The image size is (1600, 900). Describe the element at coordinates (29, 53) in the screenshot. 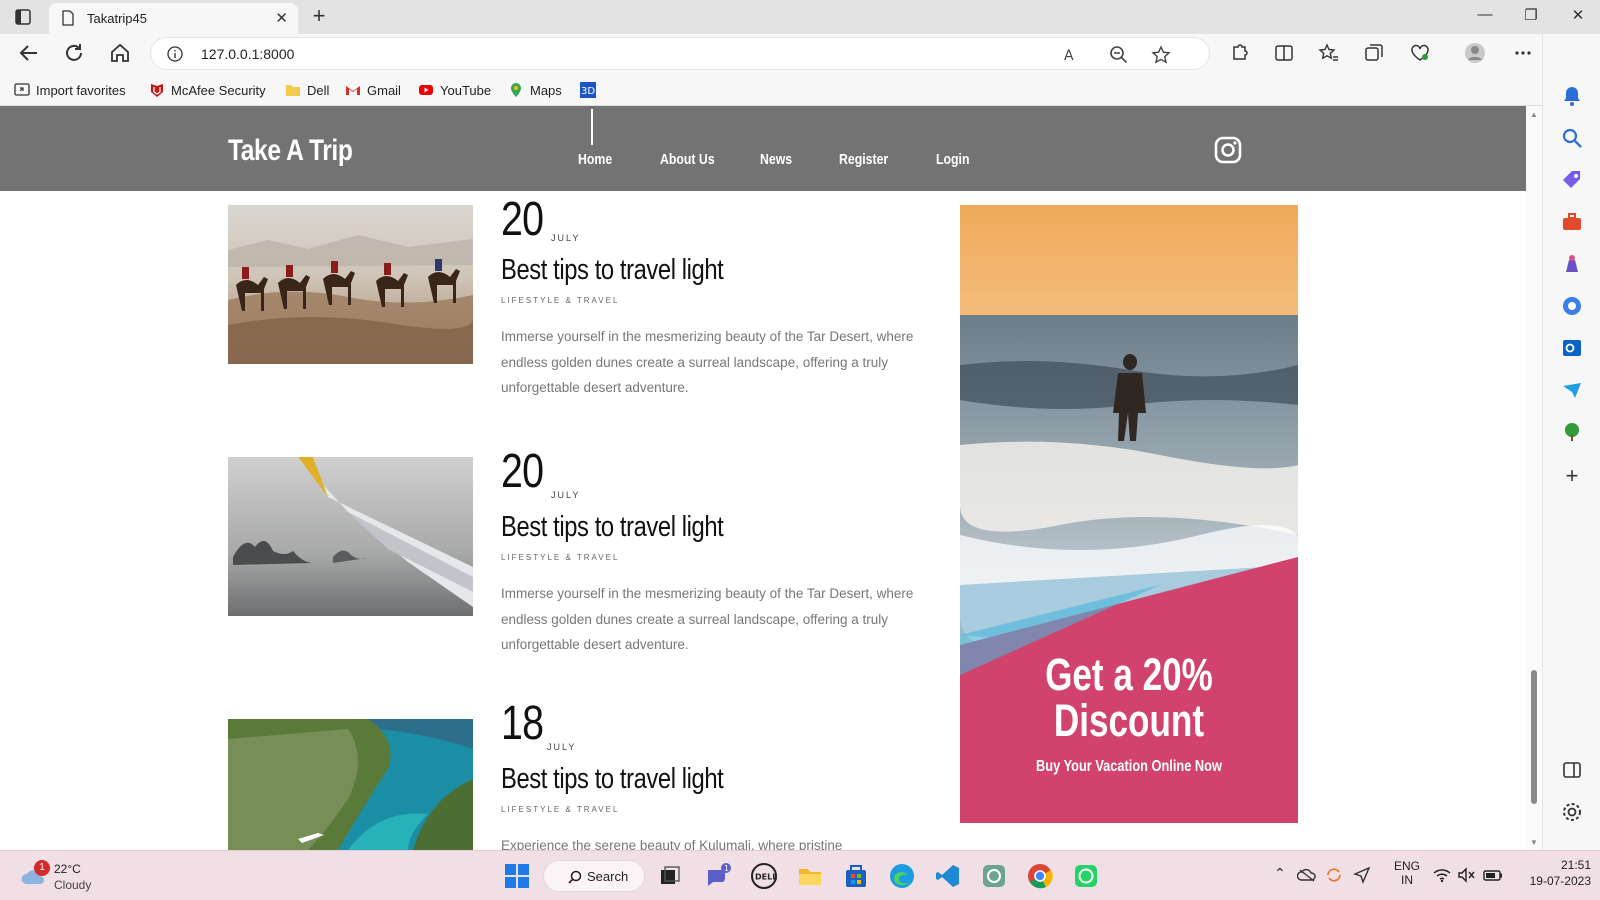

I see `back-icon` at that location.